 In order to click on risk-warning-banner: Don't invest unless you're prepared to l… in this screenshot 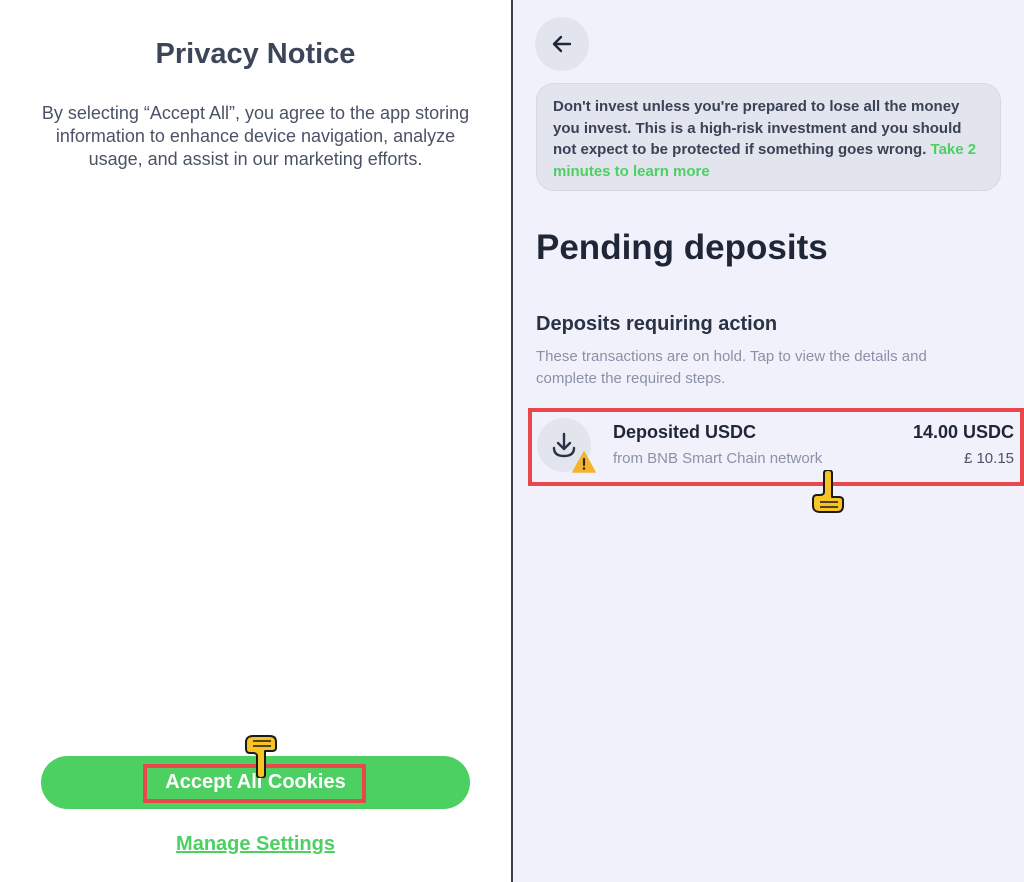, I will do `click(768, 137)`.